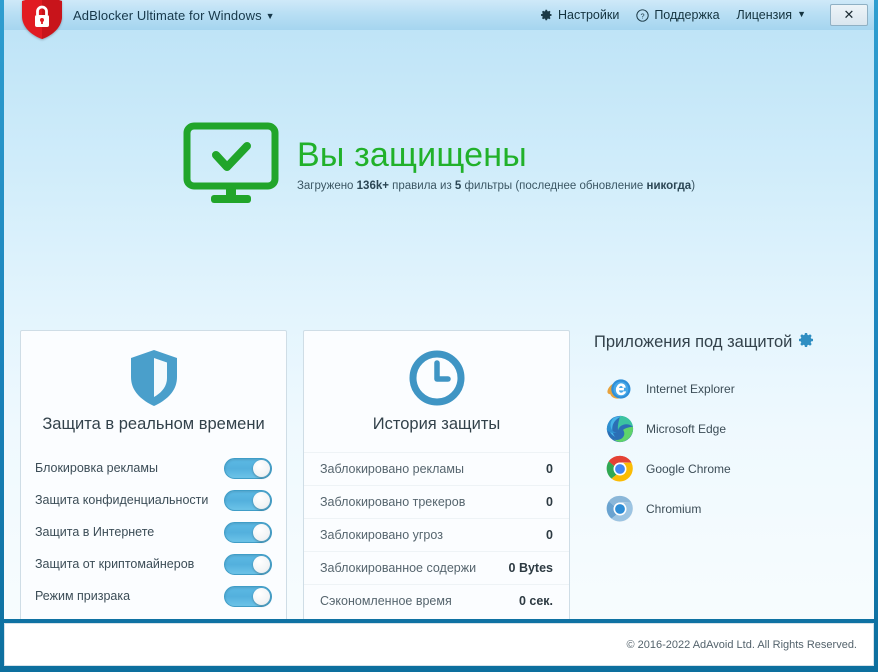  Describe the element at coordinates (372, 185) in the screenshot. I see `rules-count: 136k+` at that location.